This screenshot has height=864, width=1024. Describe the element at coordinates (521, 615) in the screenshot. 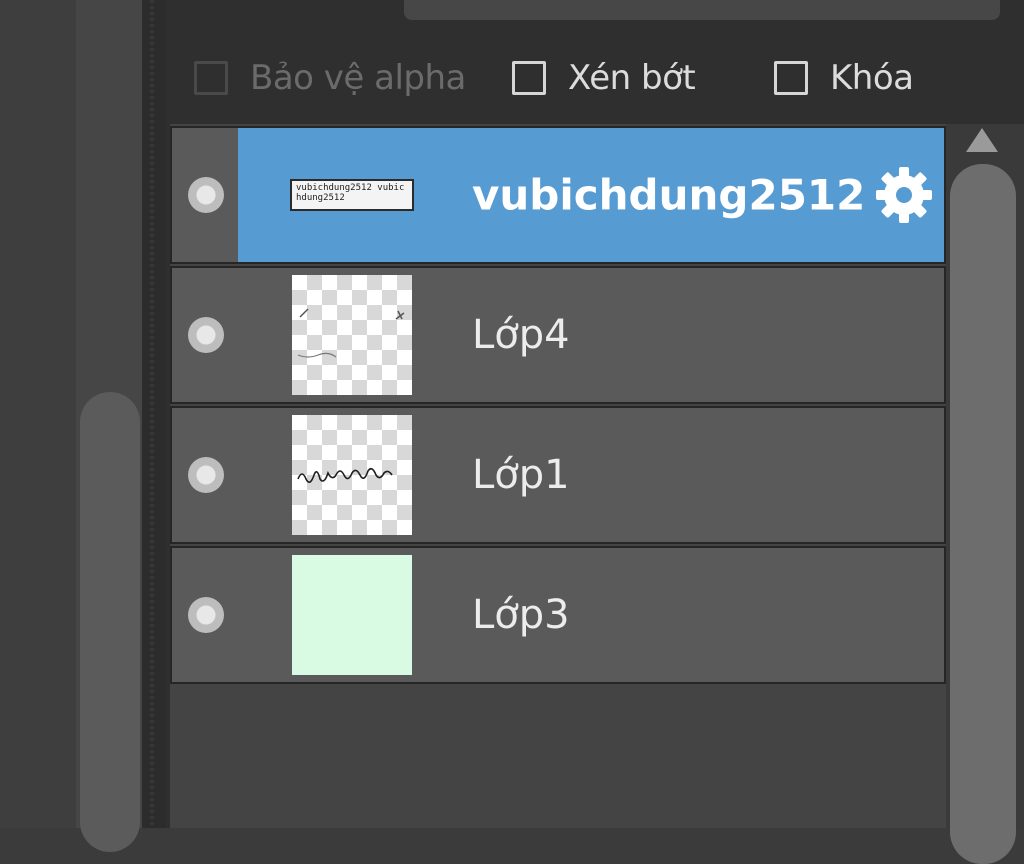

I see `layer-name: Lớp3` at that location.